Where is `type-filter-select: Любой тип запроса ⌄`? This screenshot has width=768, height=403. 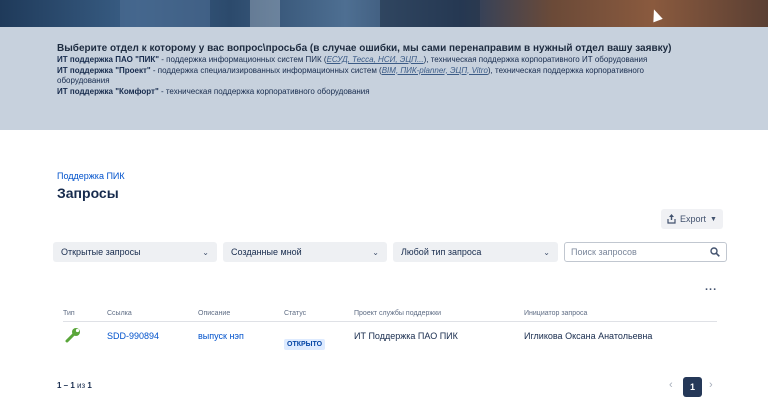
type-filter-select: Любой тип запроса ⌄ is located at coordinates (475, 252).